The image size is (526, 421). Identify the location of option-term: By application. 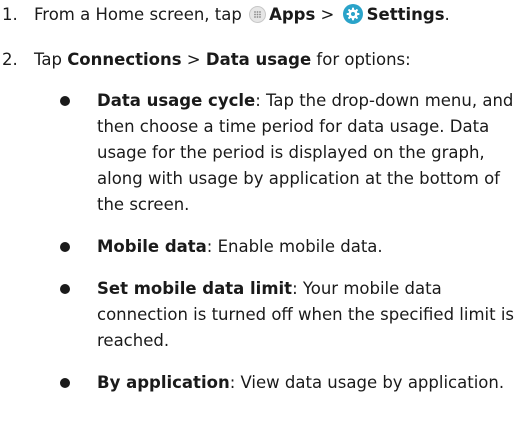
(163, 382).